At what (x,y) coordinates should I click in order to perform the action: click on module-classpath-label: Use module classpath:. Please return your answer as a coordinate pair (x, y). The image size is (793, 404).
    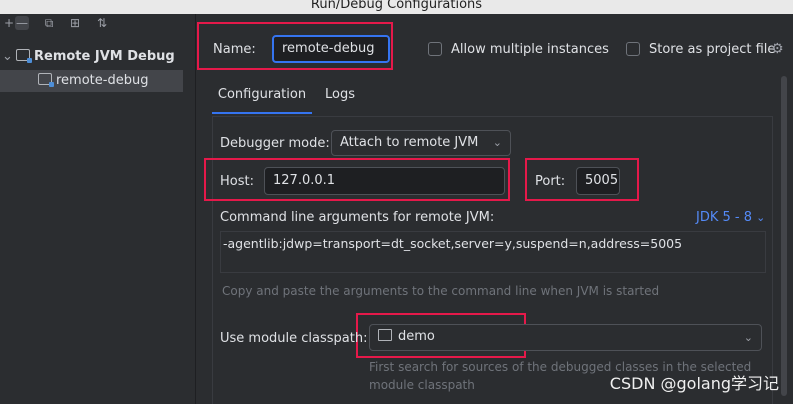
    Looking at the image, I should click on (294, 338).